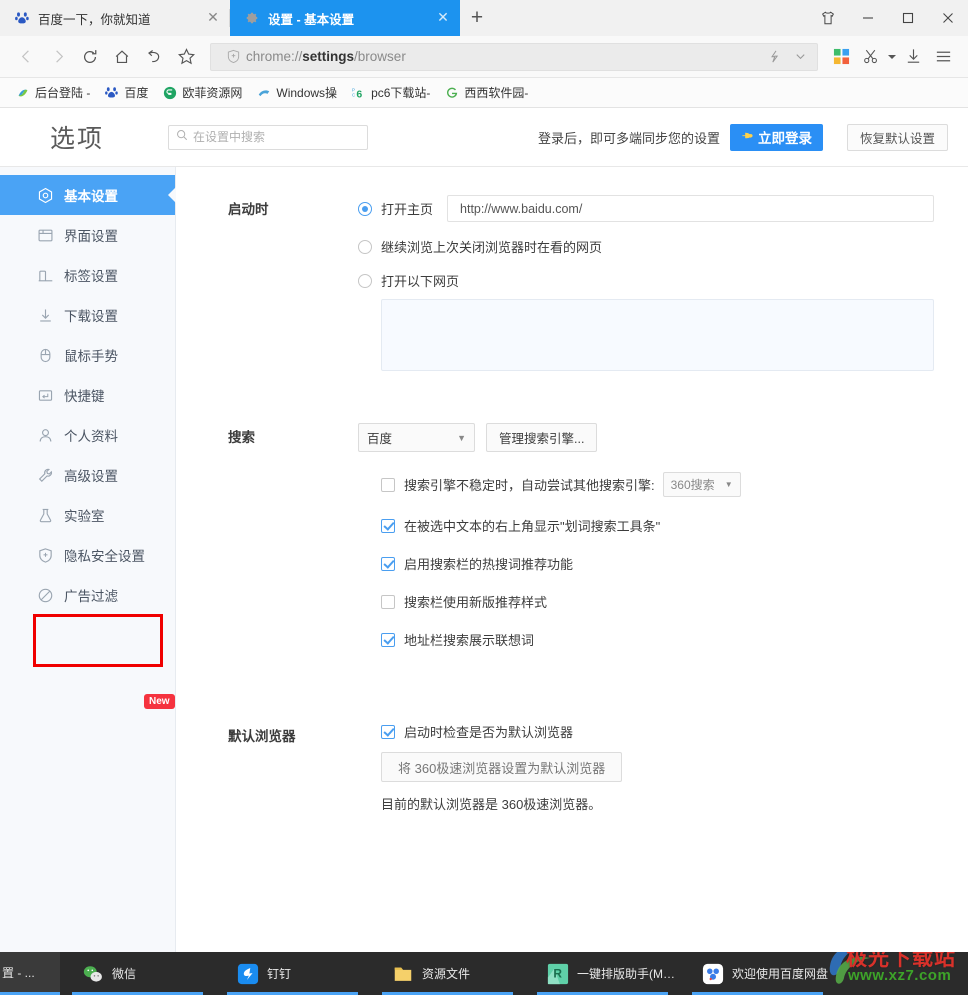 This screenshot has height=995, width=968. Describe the element at coordinates (948, 18) in the screenshot. I see `close-button` at that location.